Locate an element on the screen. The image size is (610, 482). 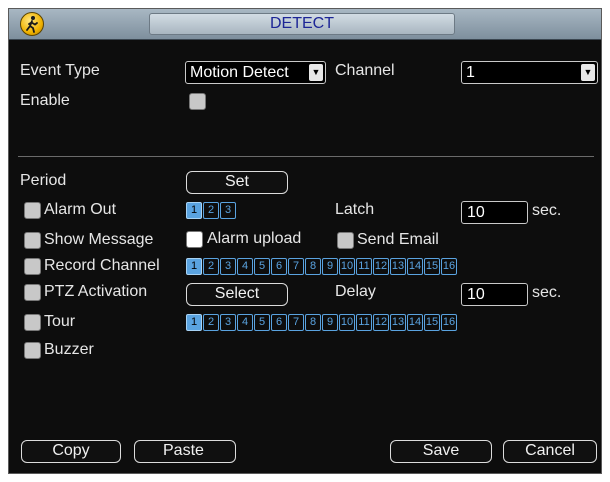
tour-channel-list: 1 2 3 4 5 6 7 8 9 10 11 12 13 14 15 16 is located at coordinates (321, 322).